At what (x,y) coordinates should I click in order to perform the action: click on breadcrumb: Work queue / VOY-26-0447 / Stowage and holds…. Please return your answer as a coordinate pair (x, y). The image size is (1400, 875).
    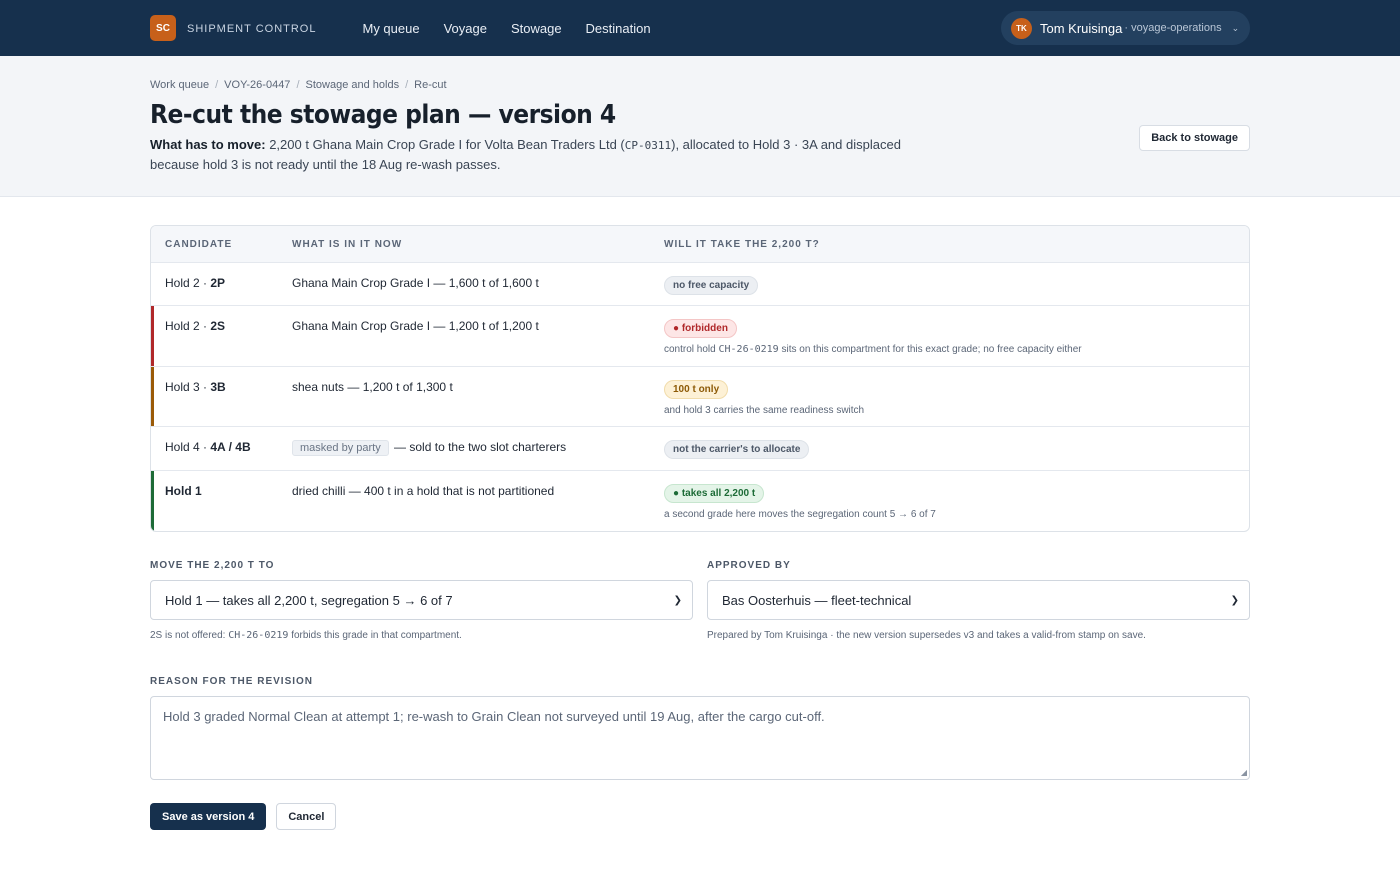
    Looking at the image, I should click on (700, 85).